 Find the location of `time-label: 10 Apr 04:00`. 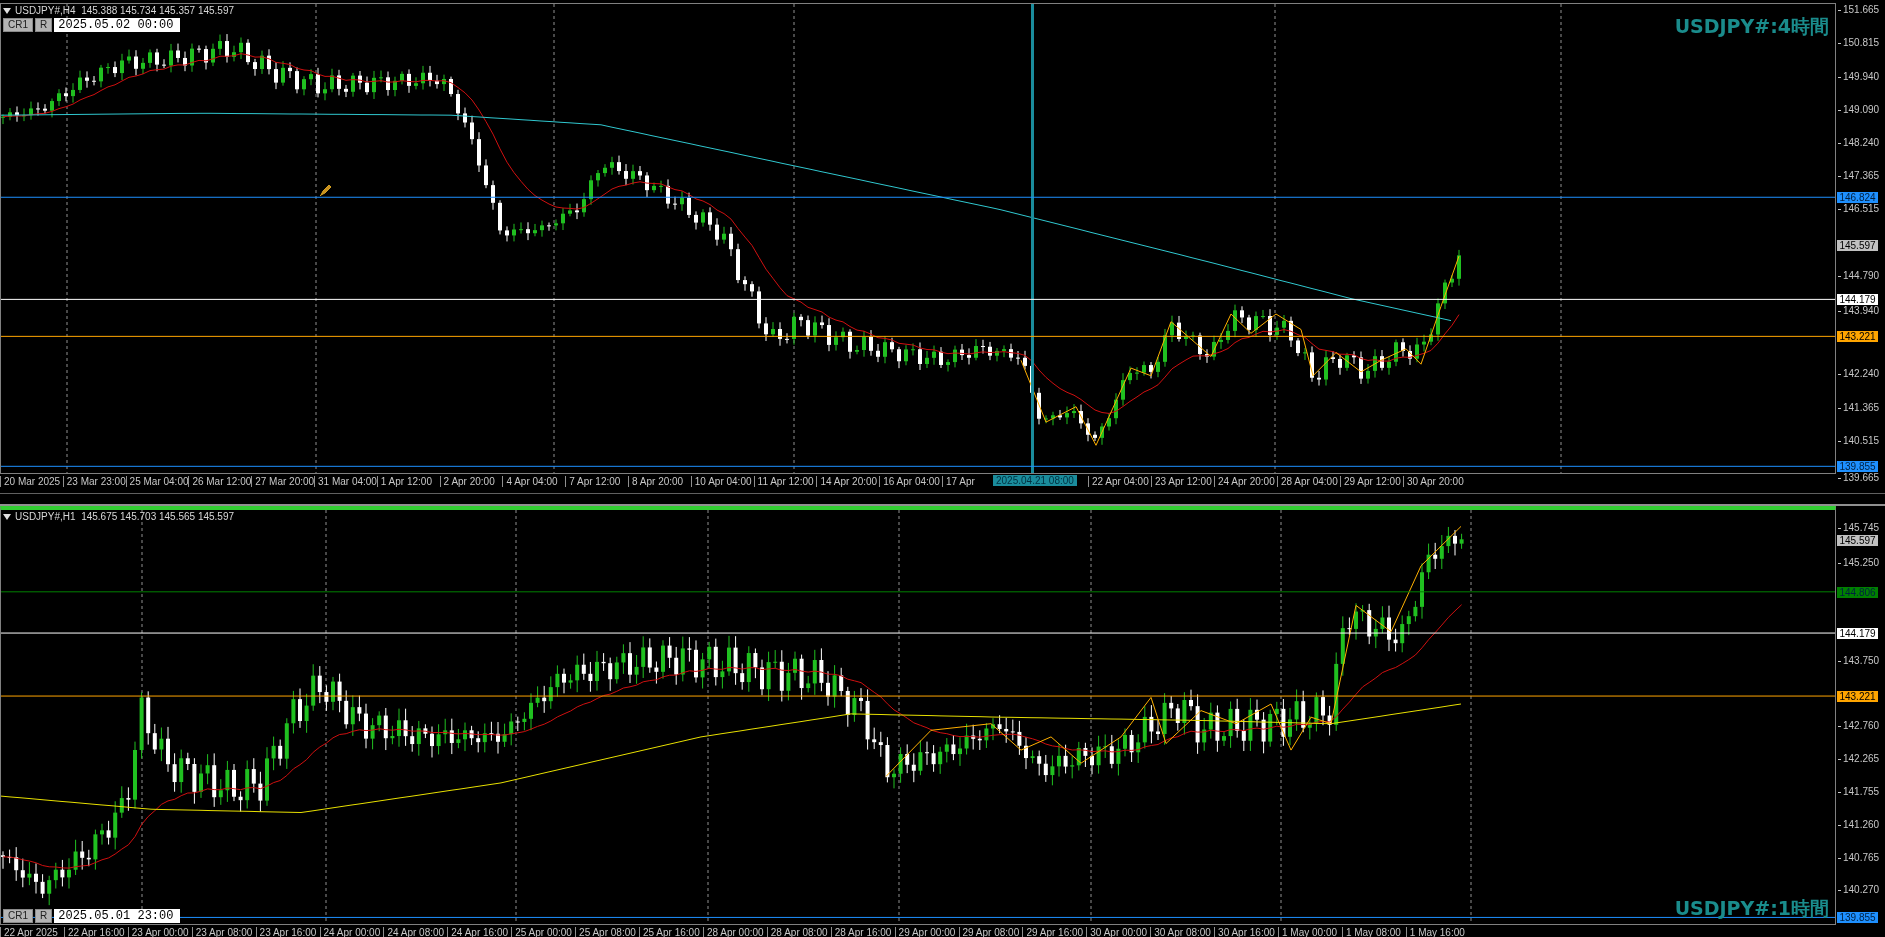

time-label: 10 Apr 04:00 is located at coordinates (721, 481).